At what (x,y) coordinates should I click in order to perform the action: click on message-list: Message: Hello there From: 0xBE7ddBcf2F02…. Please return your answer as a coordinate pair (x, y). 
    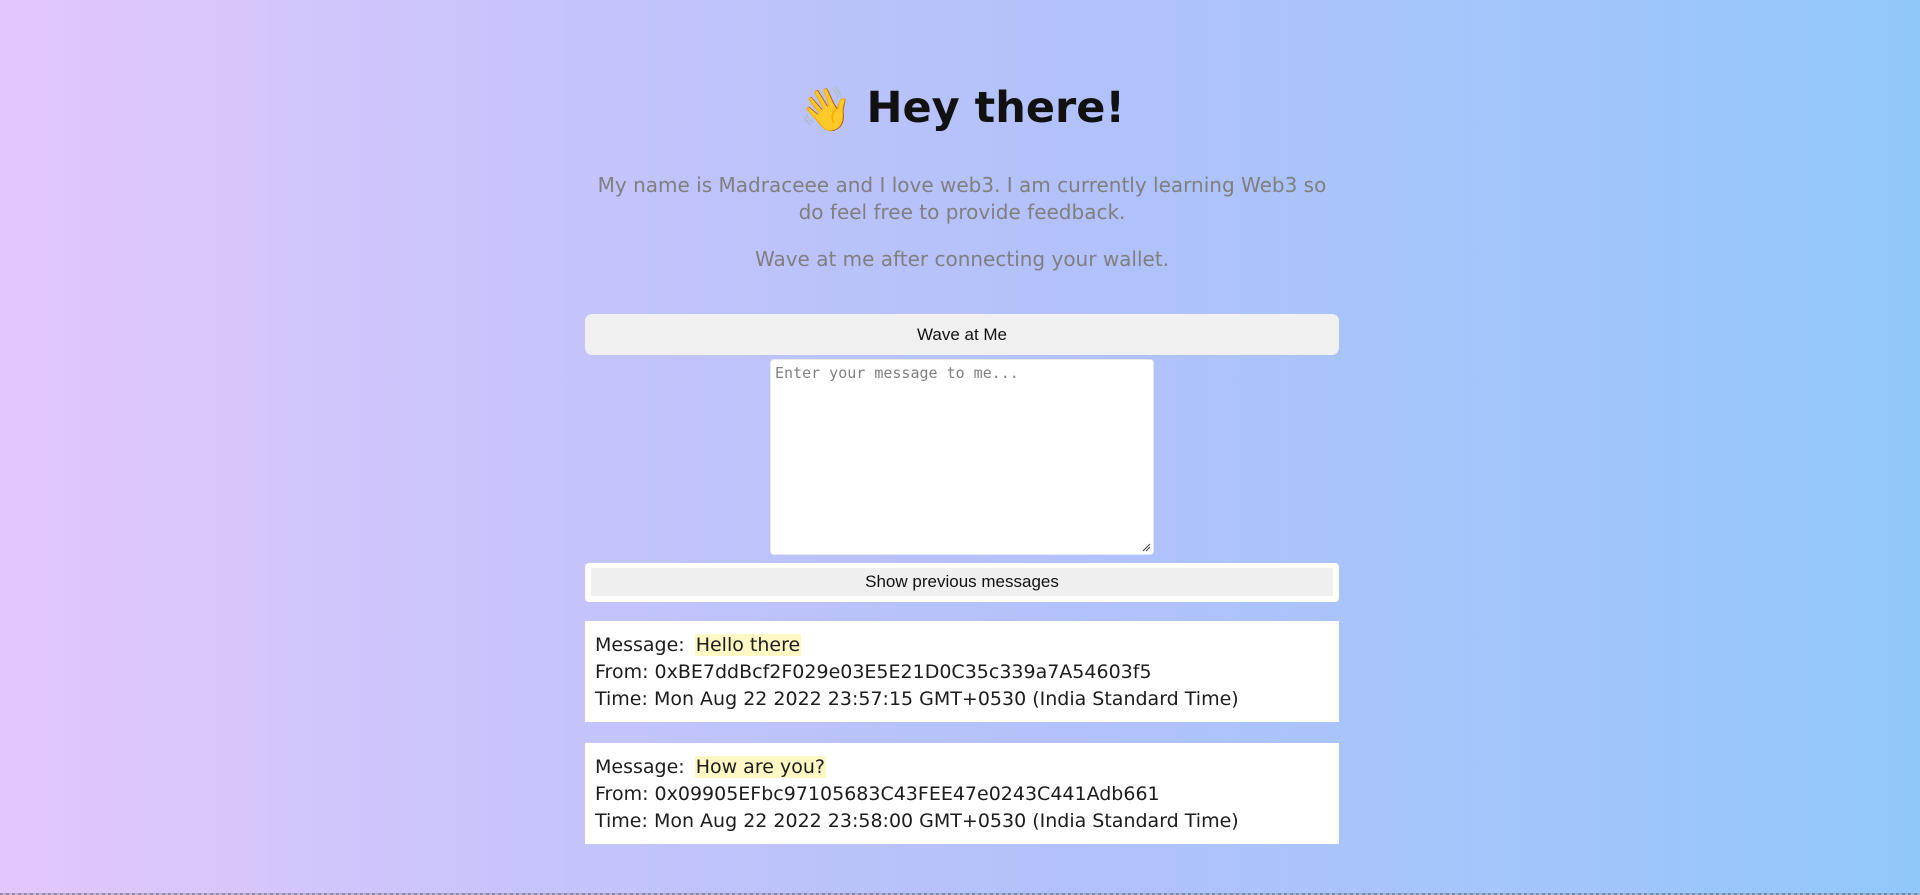
    Looking at the image, I should click on (962, 743).